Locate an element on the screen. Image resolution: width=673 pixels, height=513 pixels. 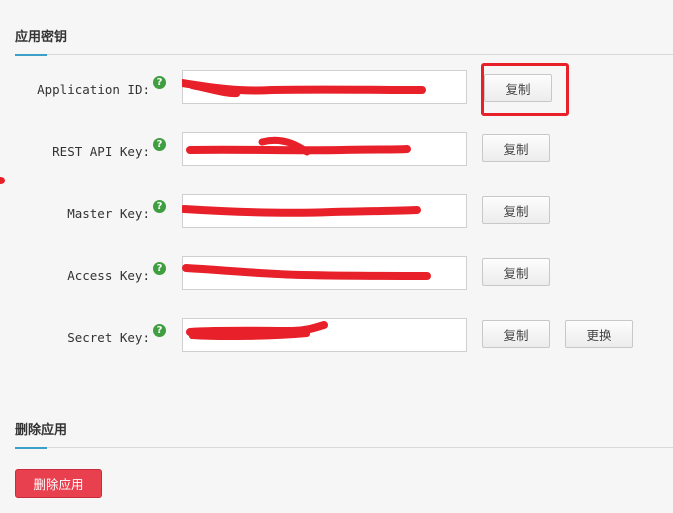
delete-app-divider is located at coordinates (344, 448).